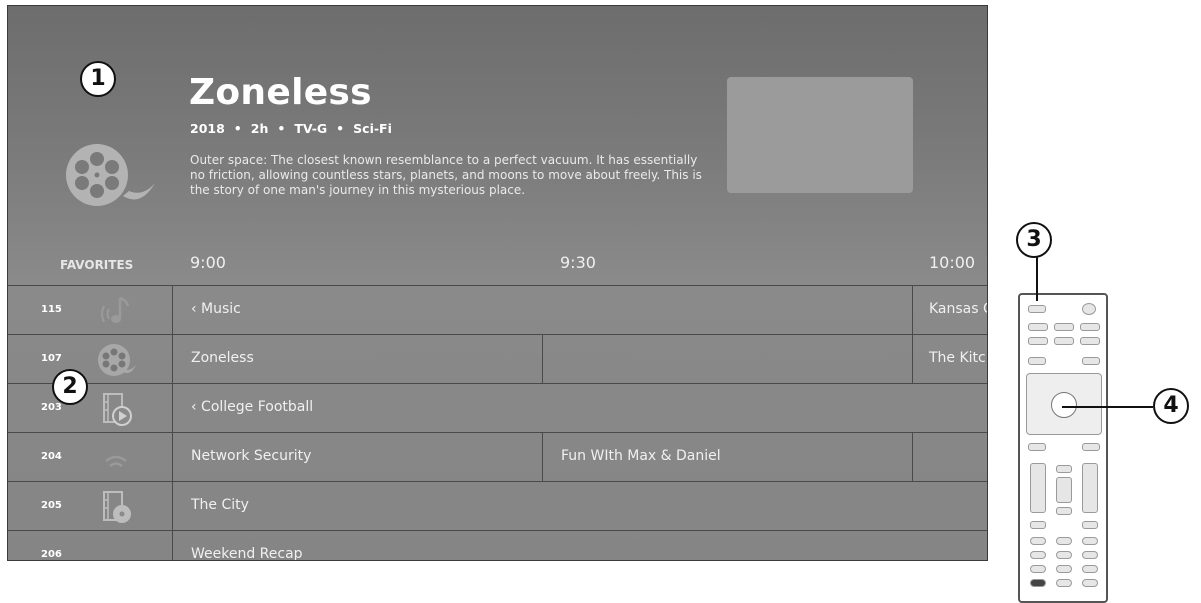 The image size is (1201, 603). What do you see at coordinates (950, 310) in the screenshot?
I see `program-cell: Kansas City` at bounding box center [950, 310].